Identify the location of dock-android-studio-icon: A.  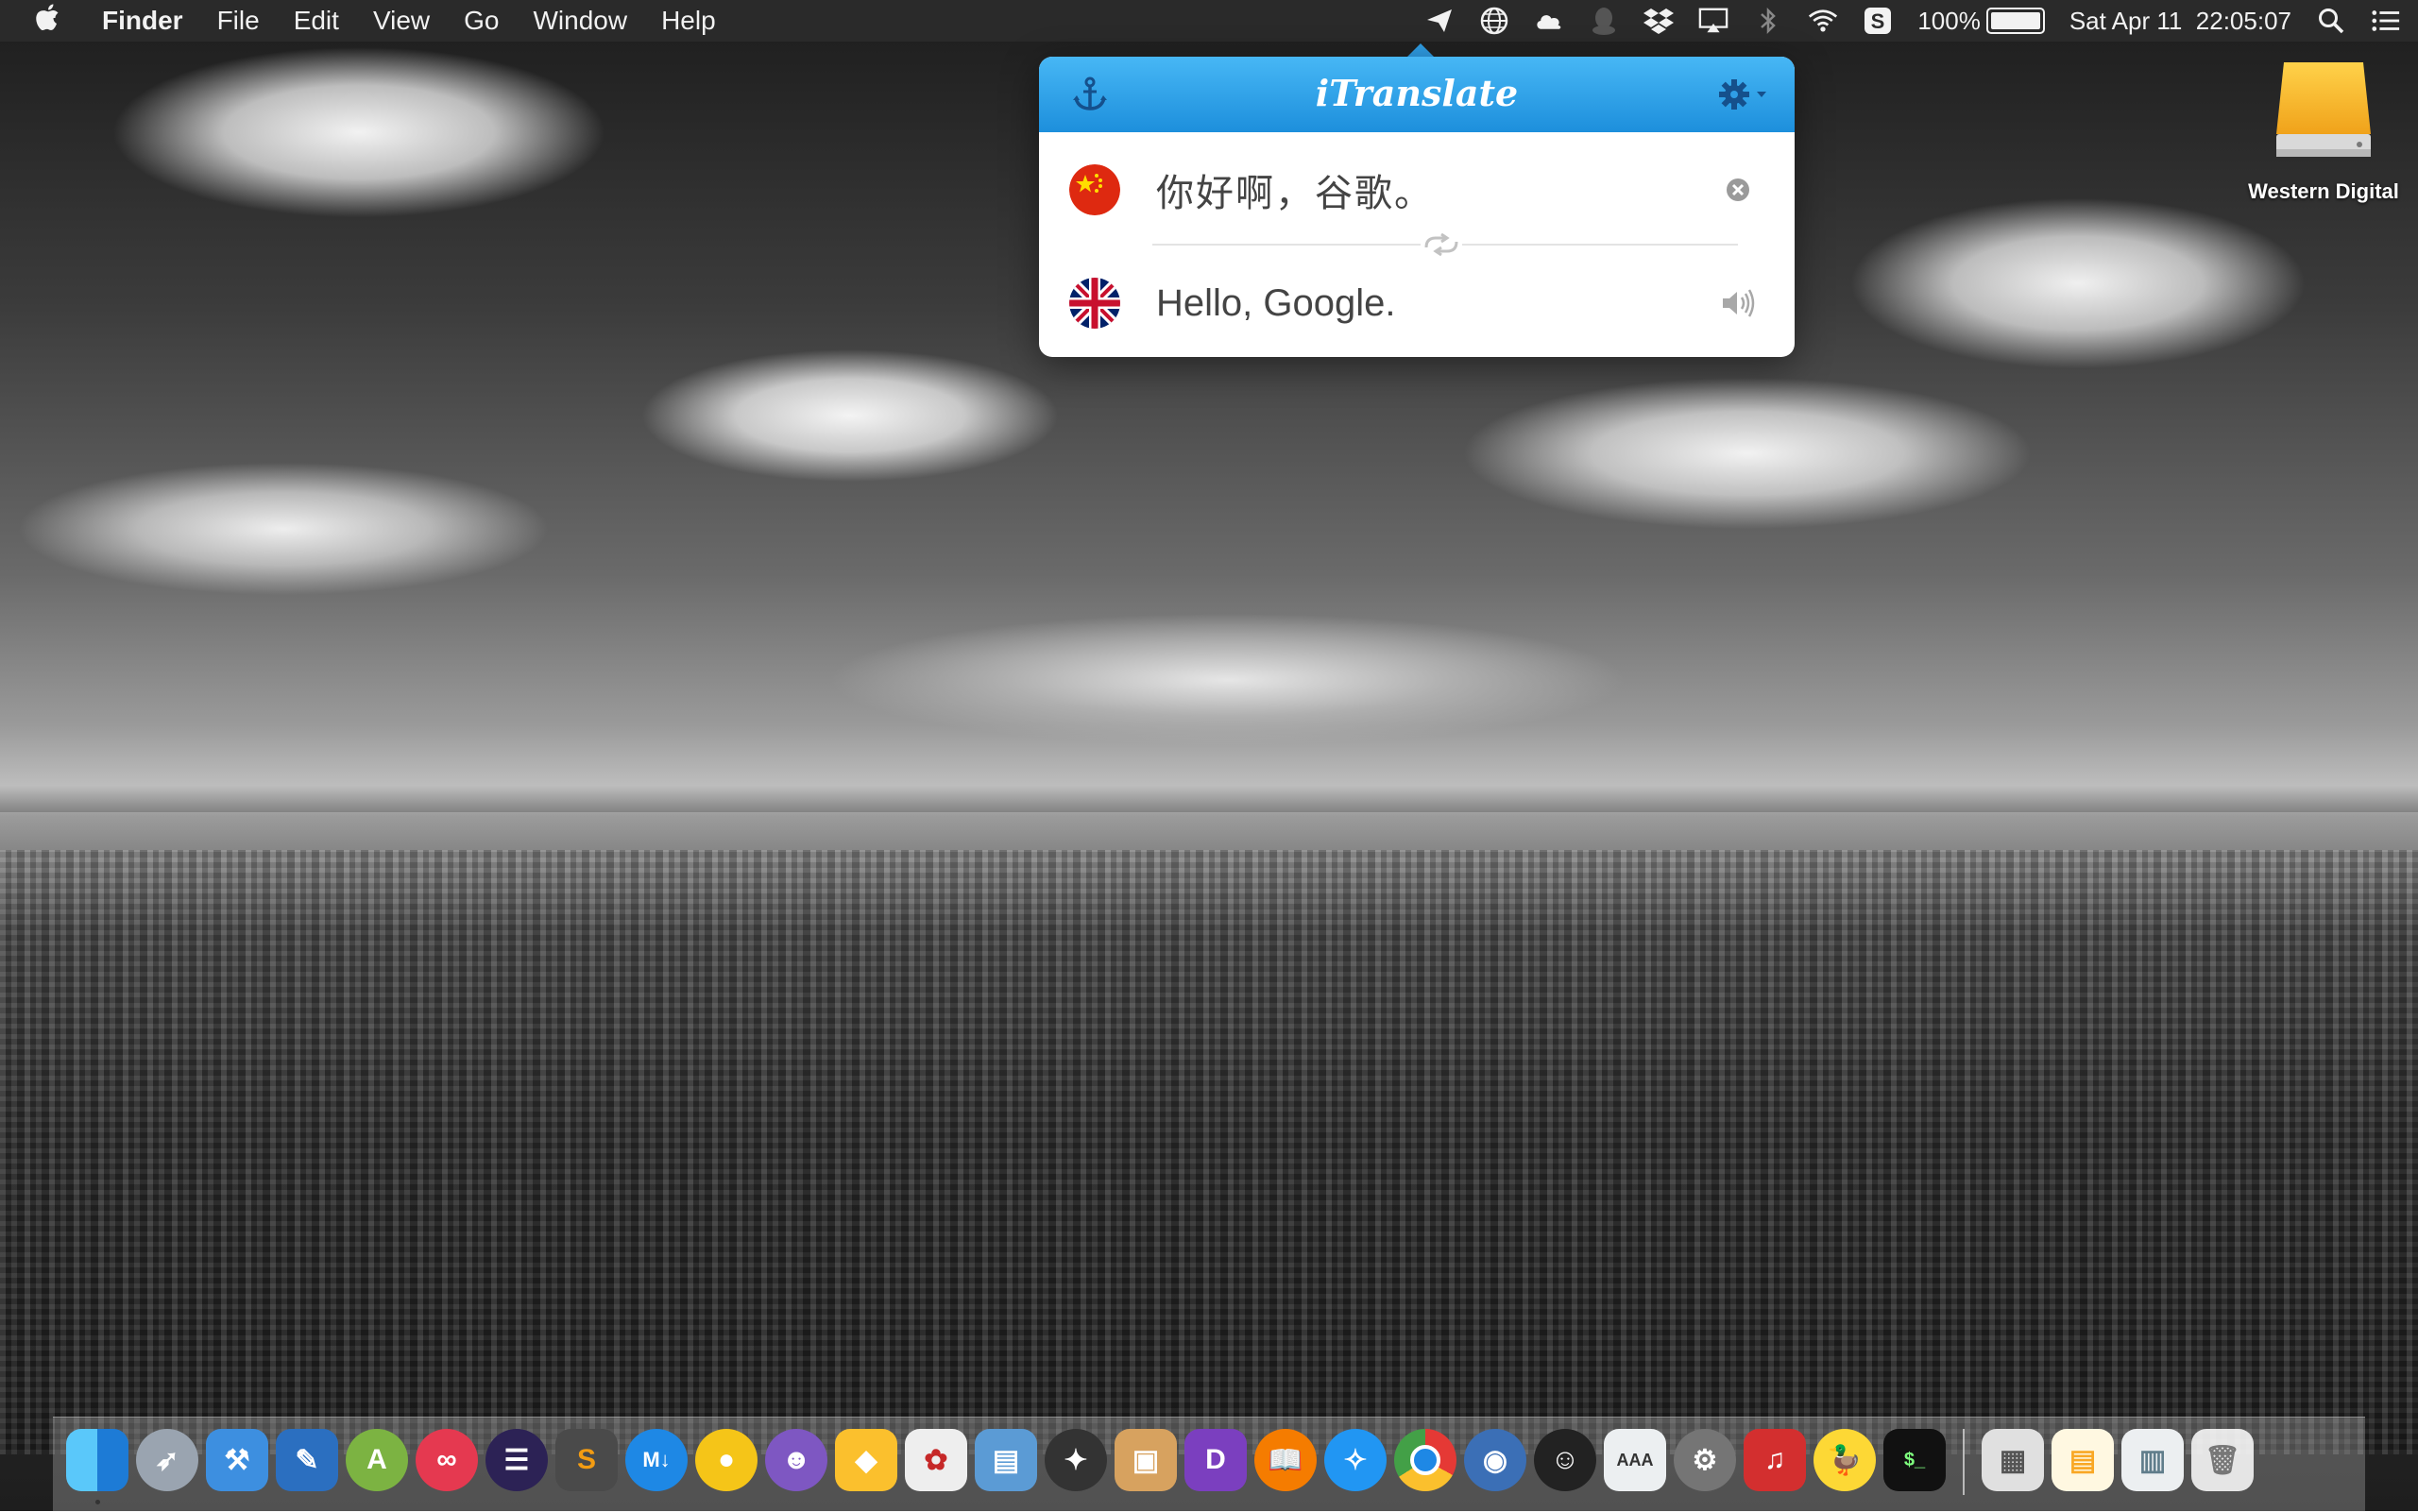
(377, 1460).